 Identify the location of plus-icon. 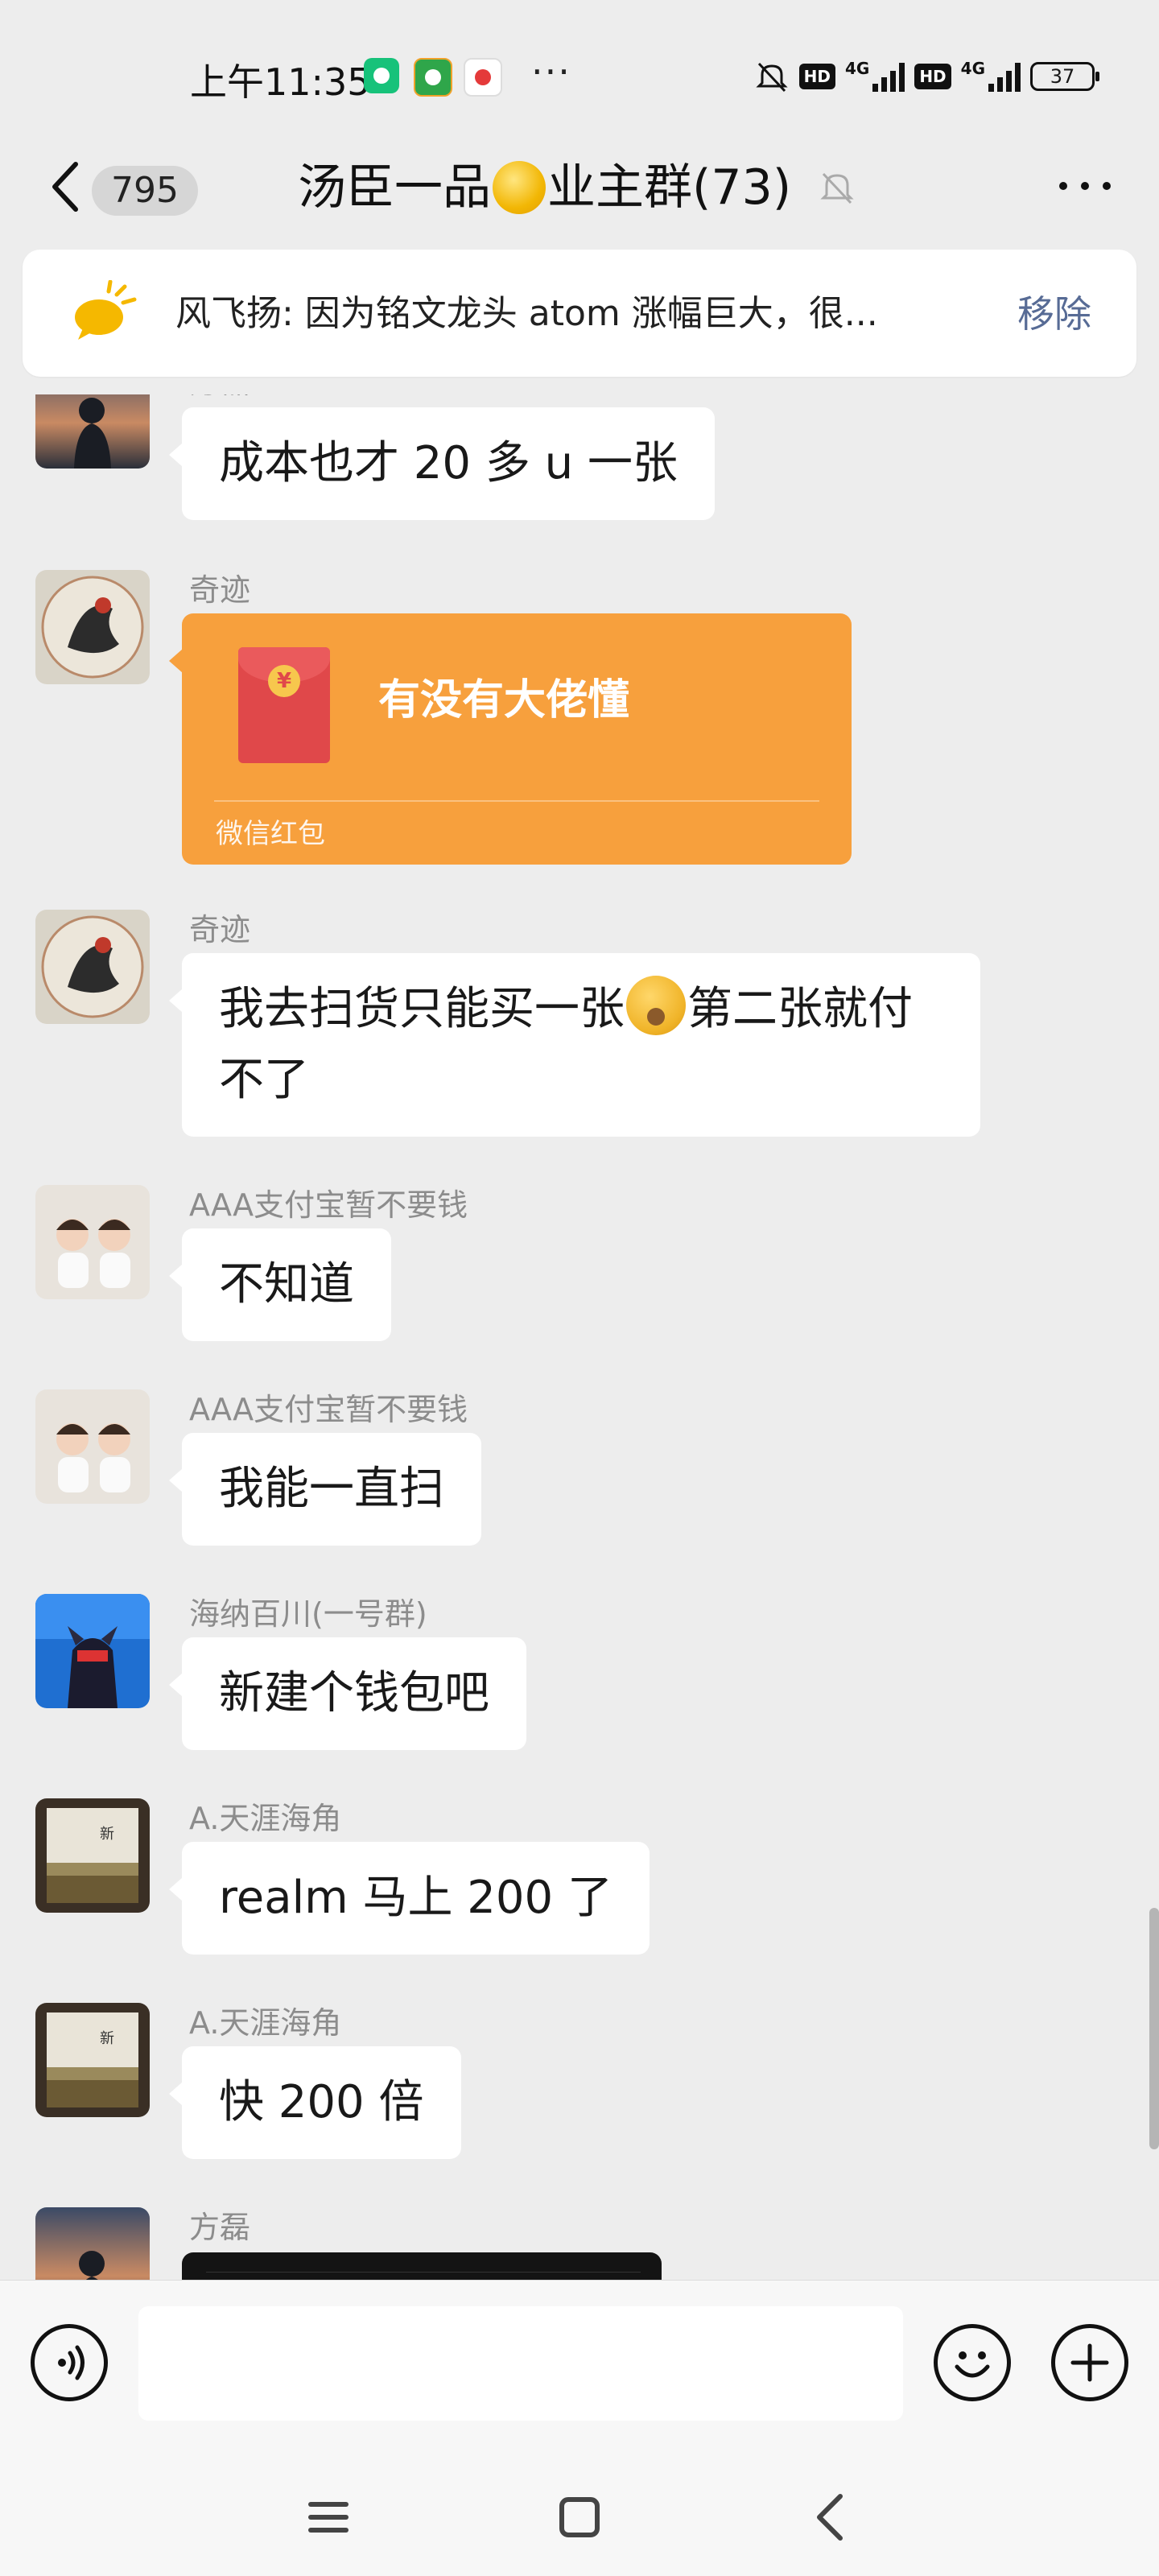
(1089, 2362).